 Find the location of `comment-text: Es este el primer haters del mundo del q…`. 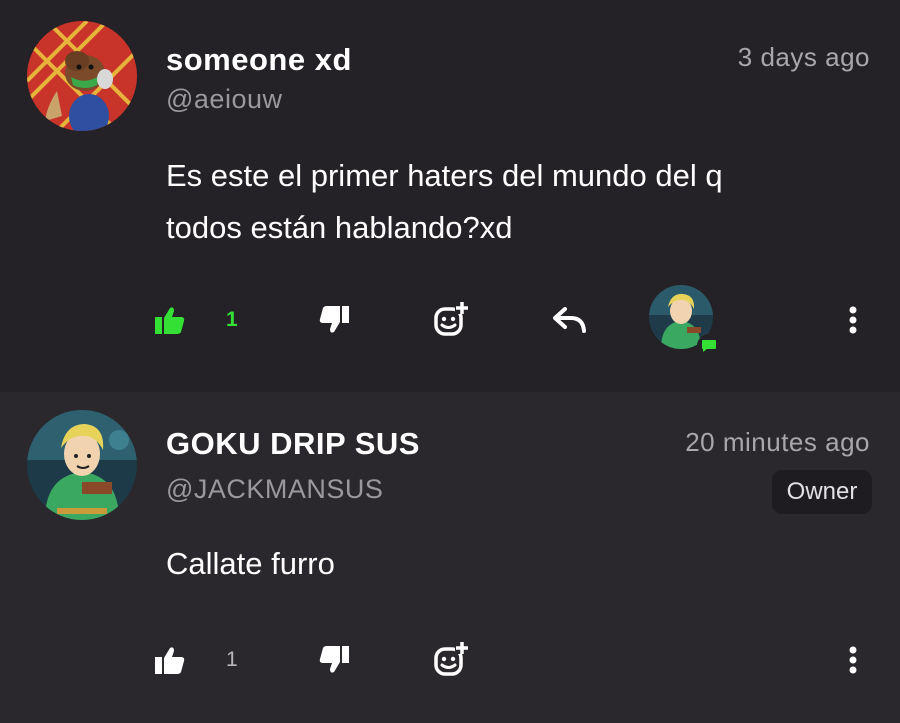

comment-text: Es este el primer haters del mundo del q… is located at coordinates (506, 202).